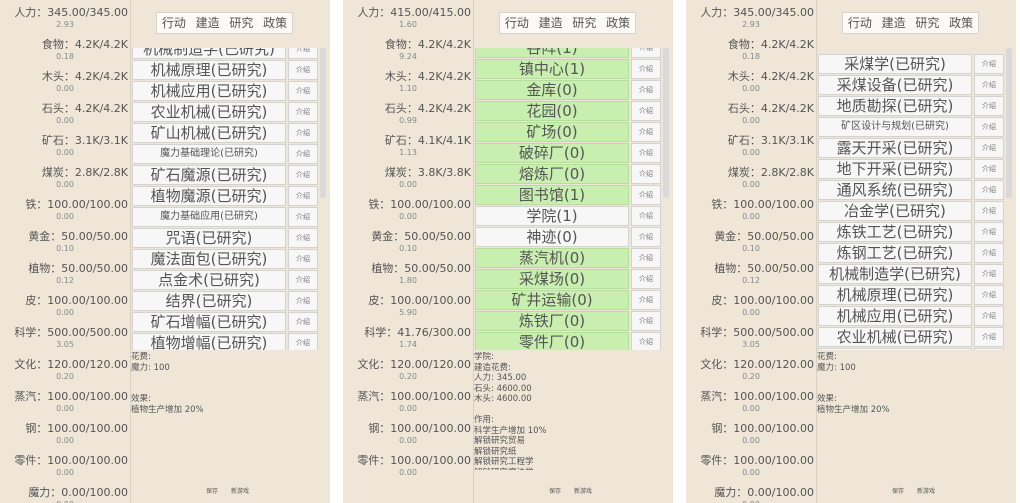 The image size is (1020, 503). I want to click on item-button: 咒语(已研究), so click(209, 238).